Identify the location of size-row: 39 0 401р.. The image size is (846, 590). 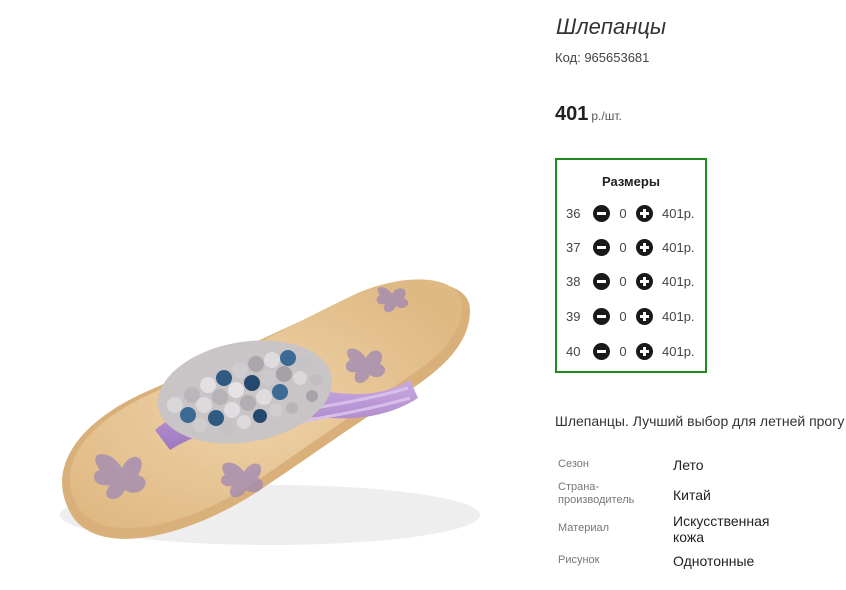
(630, 316).